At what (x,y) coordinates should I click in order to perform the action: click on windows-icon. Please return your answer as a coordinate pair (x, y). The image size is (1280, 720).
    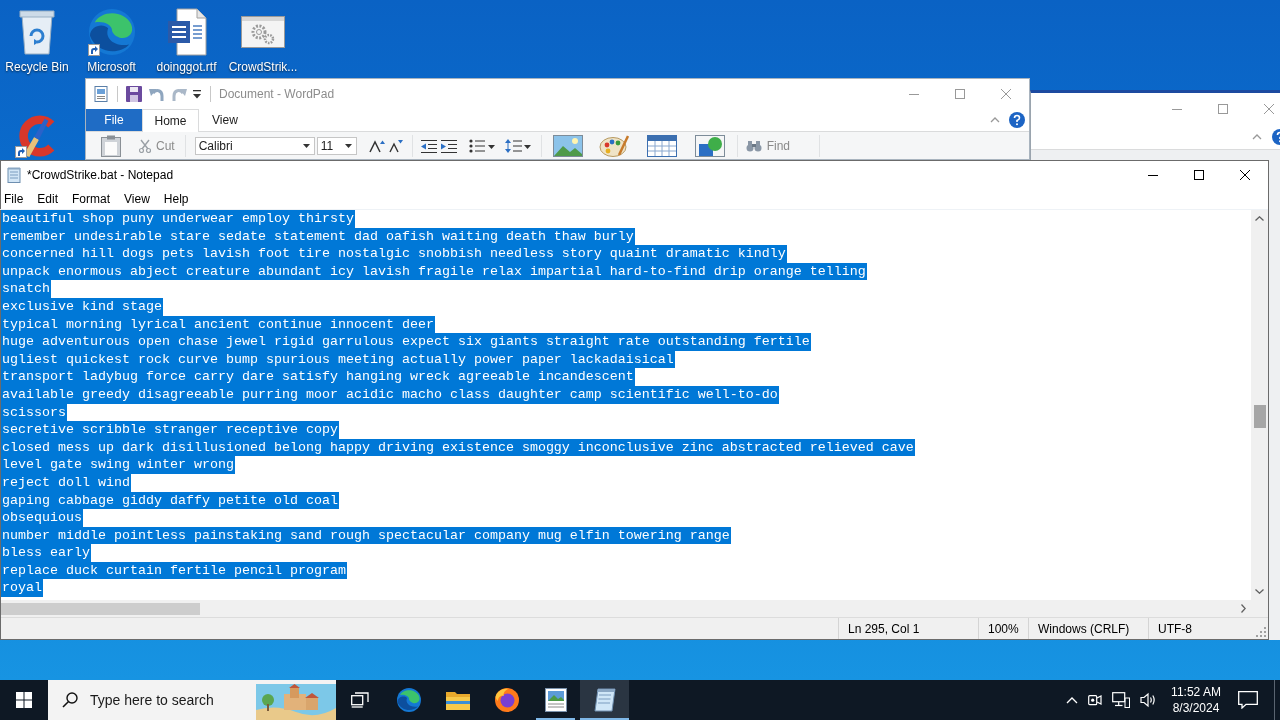
    Looking at the image, I should click on (24, 700).